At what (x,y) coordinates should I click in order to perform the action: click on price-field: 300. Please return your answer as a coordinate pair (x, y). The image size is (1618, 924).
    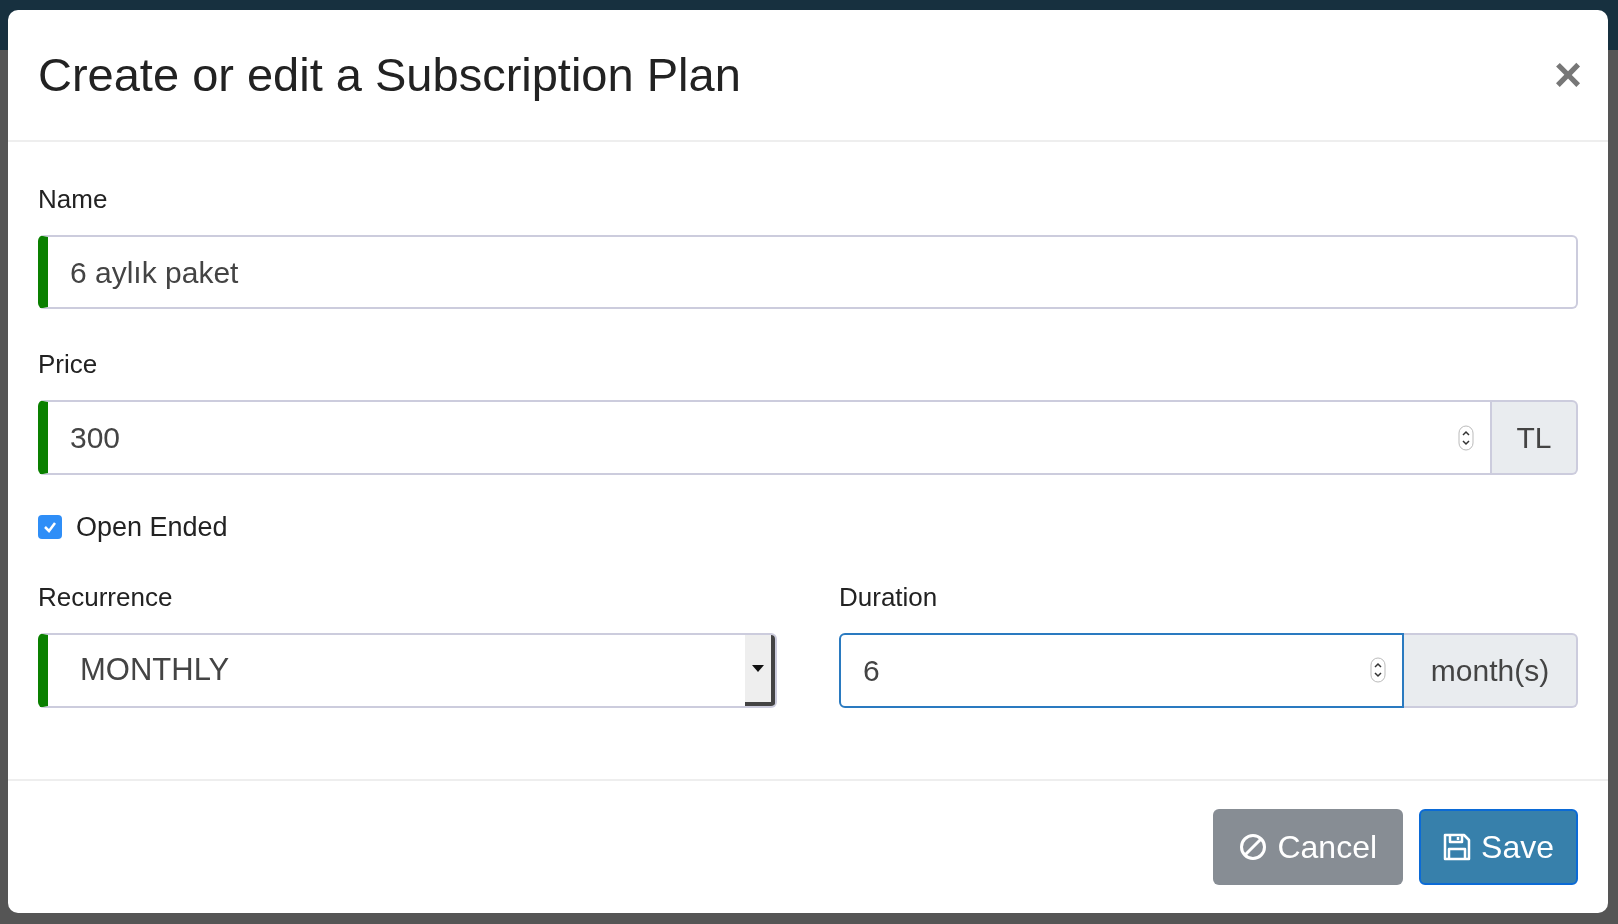
    Looking at the image, I should click on (765, 437).